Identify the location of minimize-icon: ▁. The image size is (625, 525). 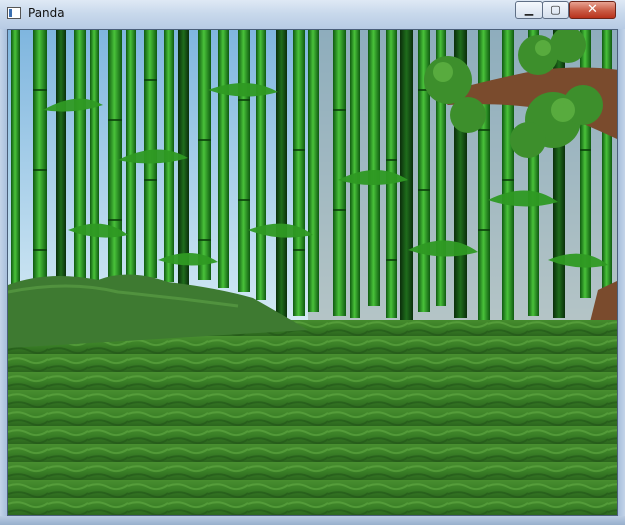
(529, 9).